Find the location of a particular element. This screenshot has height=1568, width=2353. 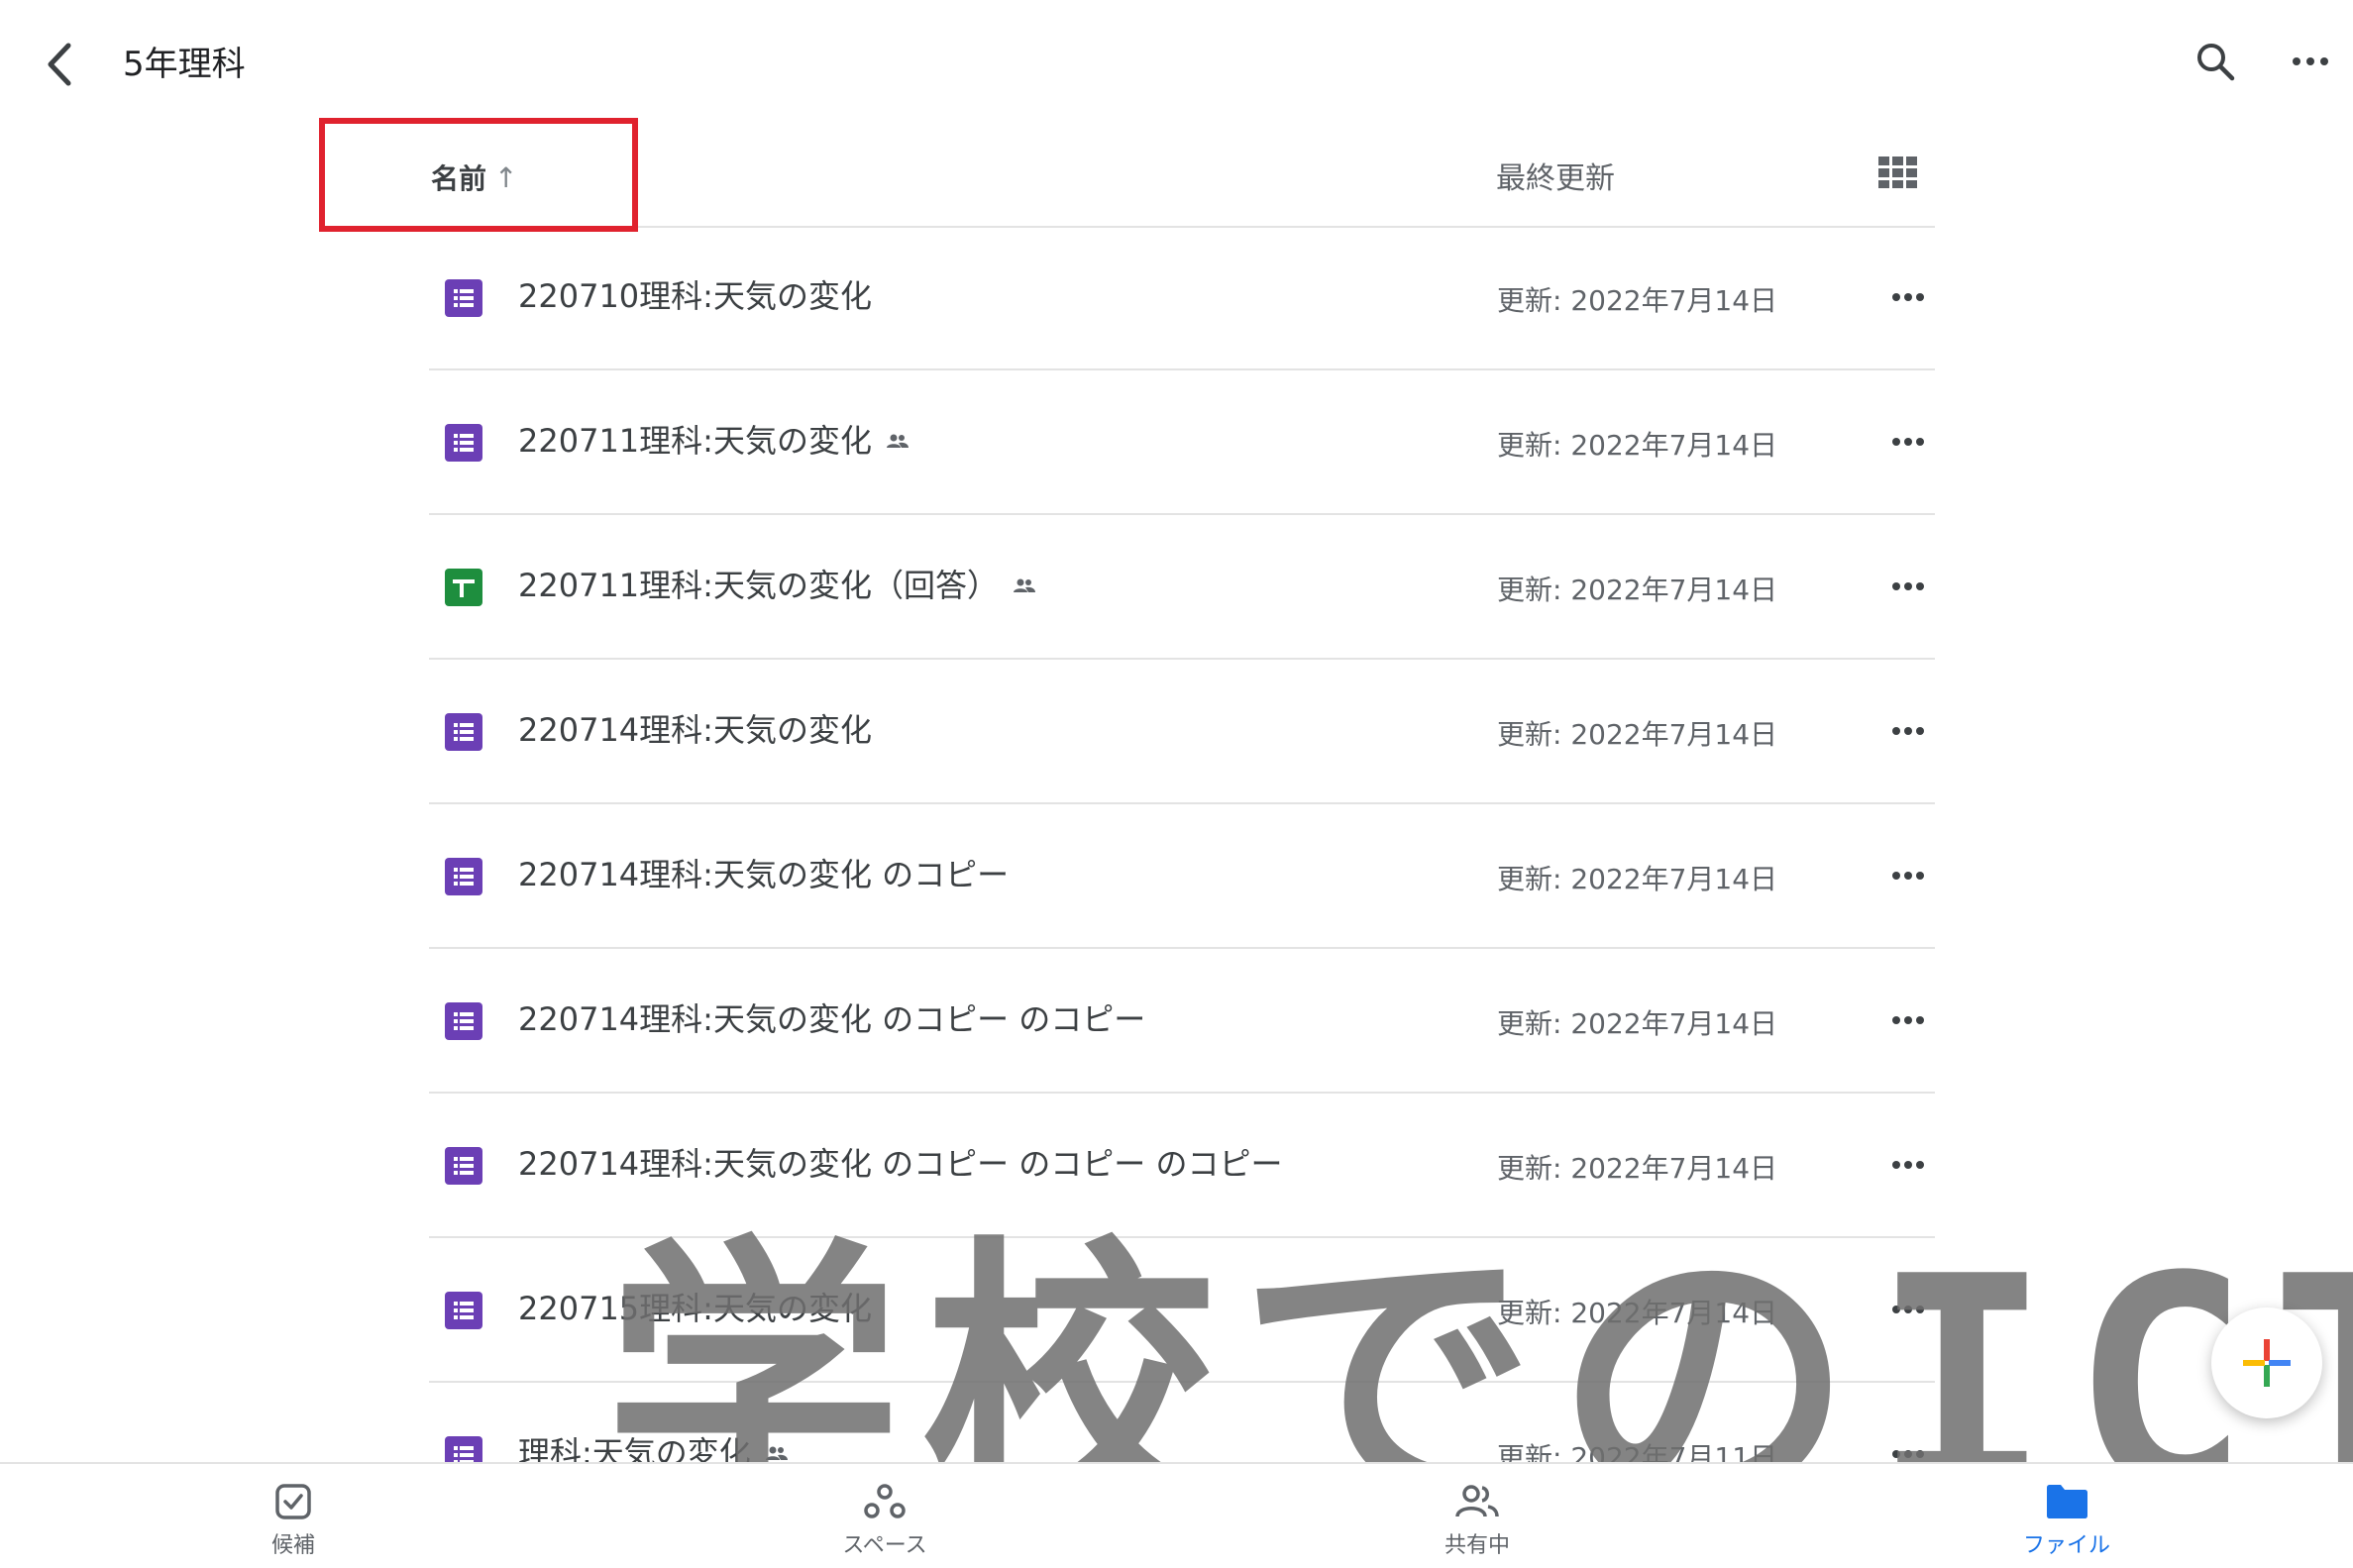

folder-icon is located at coordinates (2066, 1502).